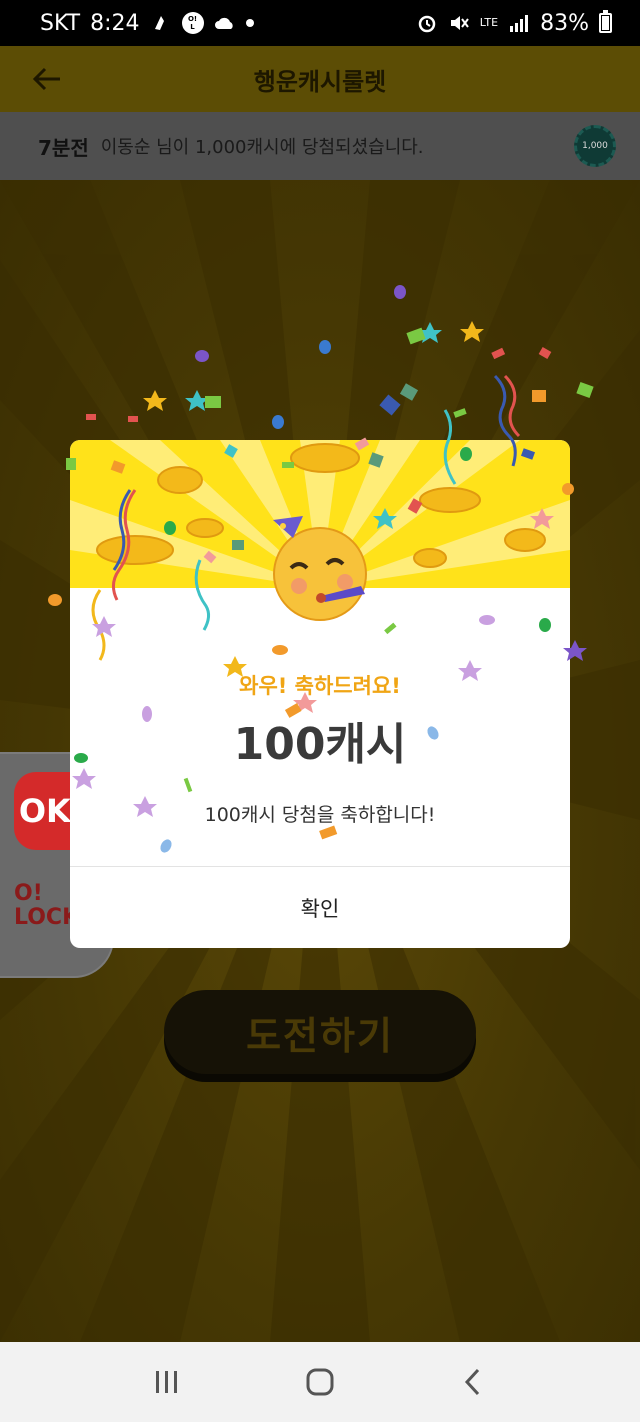 The width and height of the screenshot is (640, 1422). I want to click on back-button, so click(473, 1382).